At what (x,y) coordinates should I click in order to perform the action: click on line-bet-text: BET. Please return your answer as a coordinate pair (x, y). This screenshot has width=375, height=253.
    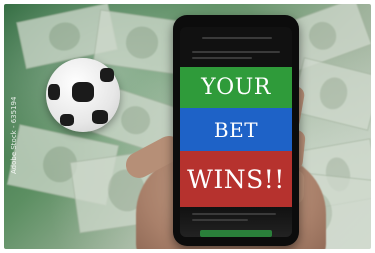
    Looking at the image, I should click on (236, 129).